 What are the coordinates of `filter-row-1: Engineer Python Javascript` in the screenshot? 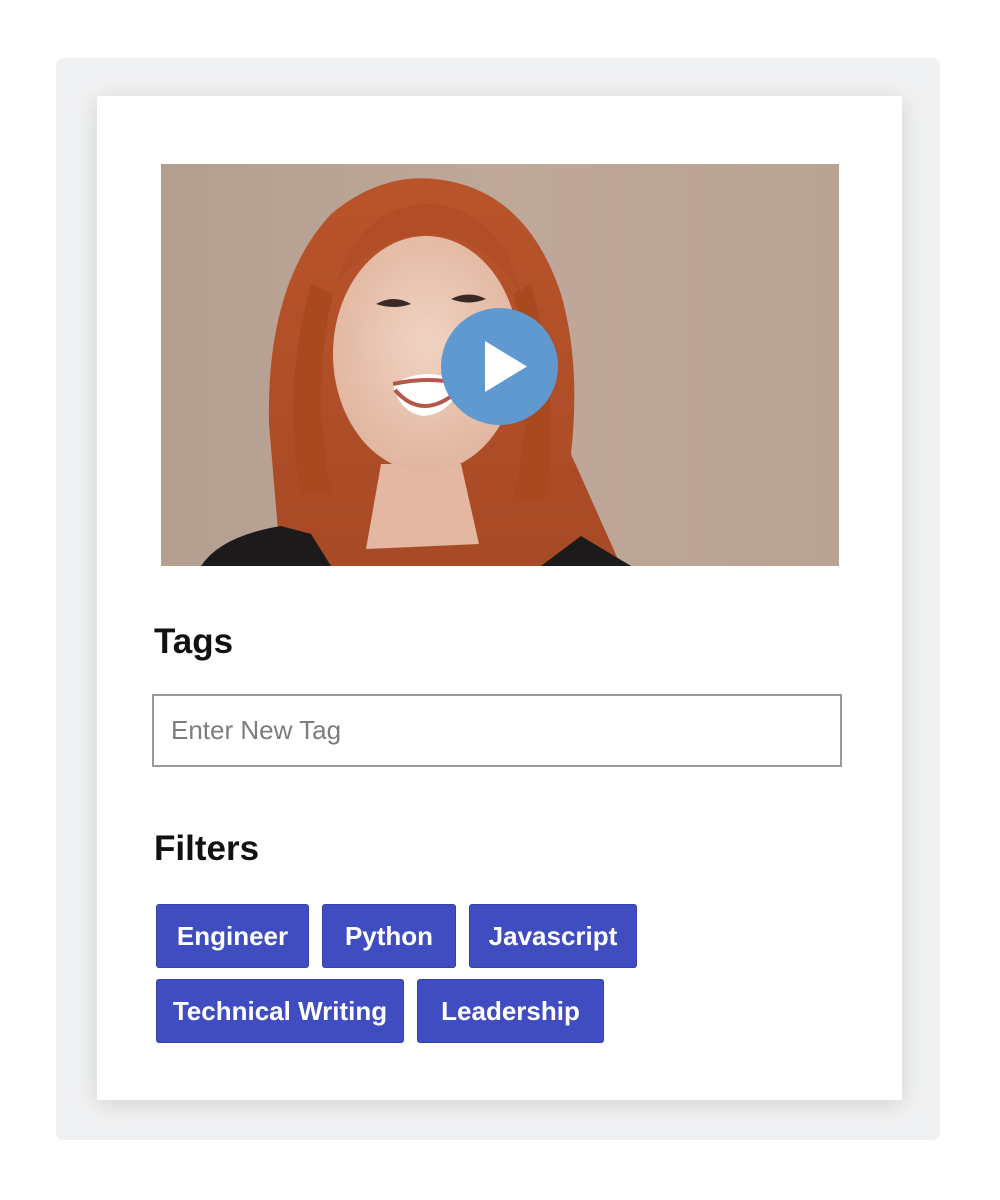 It's located at (436, 936).